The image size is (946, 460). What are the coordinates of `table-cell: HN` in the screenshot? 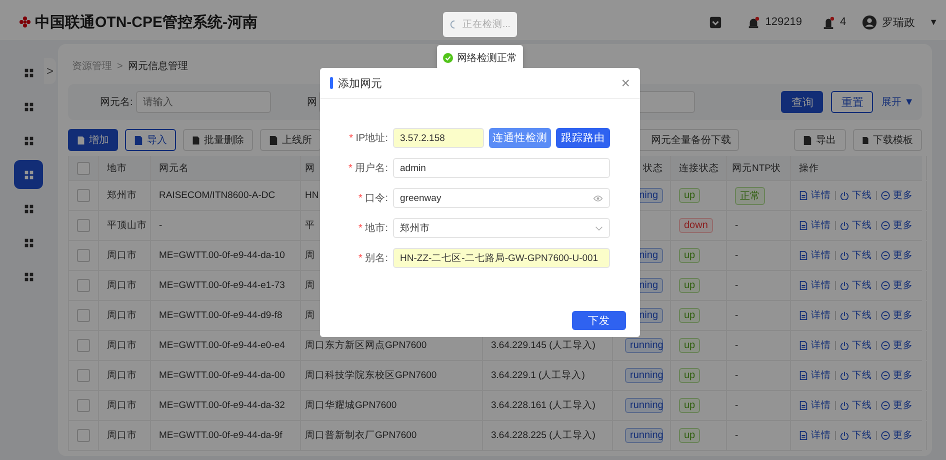 It's located at (312, 195).